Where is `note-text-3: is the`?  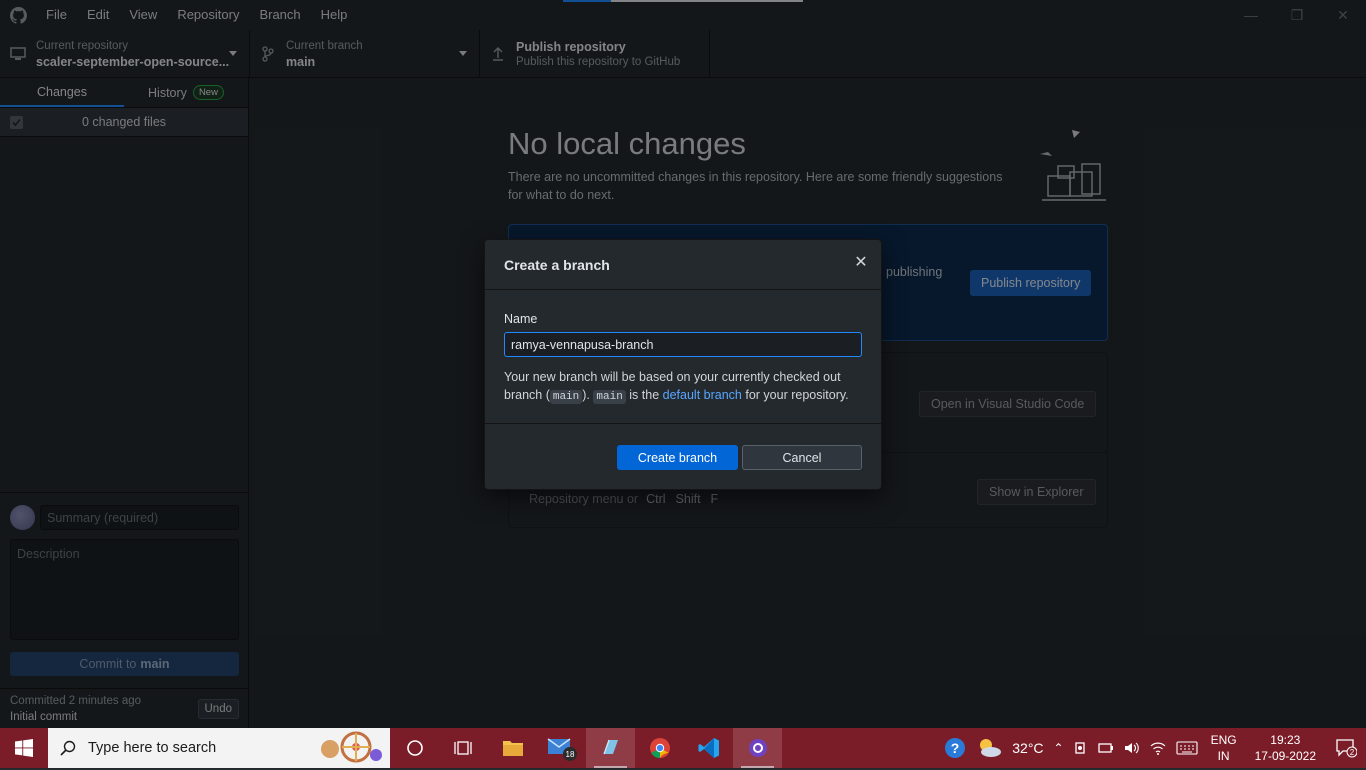
note-text-3: is the is located at coordinates (644, 395).